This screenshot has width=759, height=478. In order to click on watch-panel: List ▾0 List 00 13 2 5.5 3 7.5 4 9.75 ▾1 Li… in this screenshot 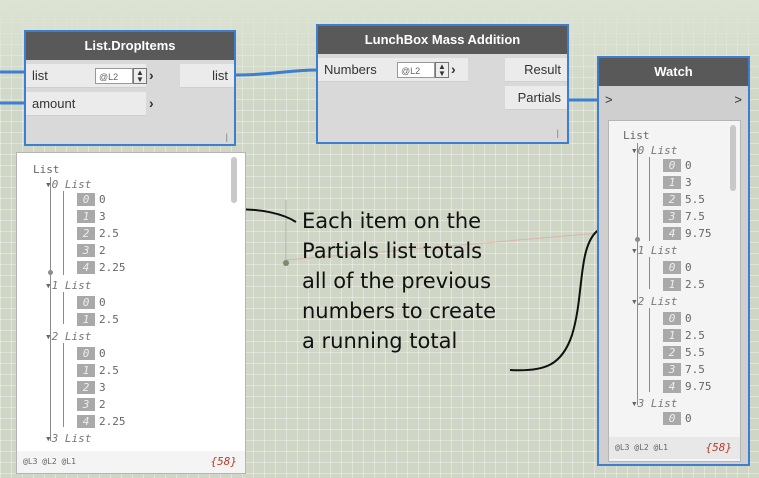, I will do `click(674, 291)`.